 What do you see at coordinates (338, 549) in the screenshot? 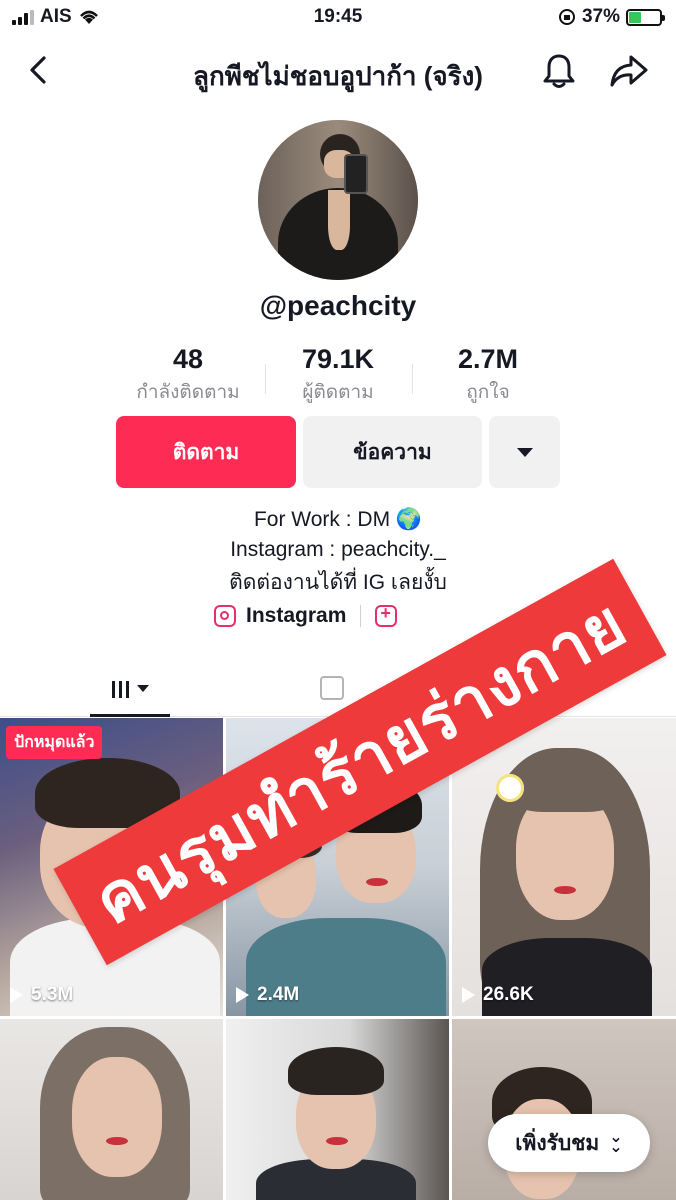
I see `bio-line: Instagram : peachcity._` at bounding box center [338, 549].